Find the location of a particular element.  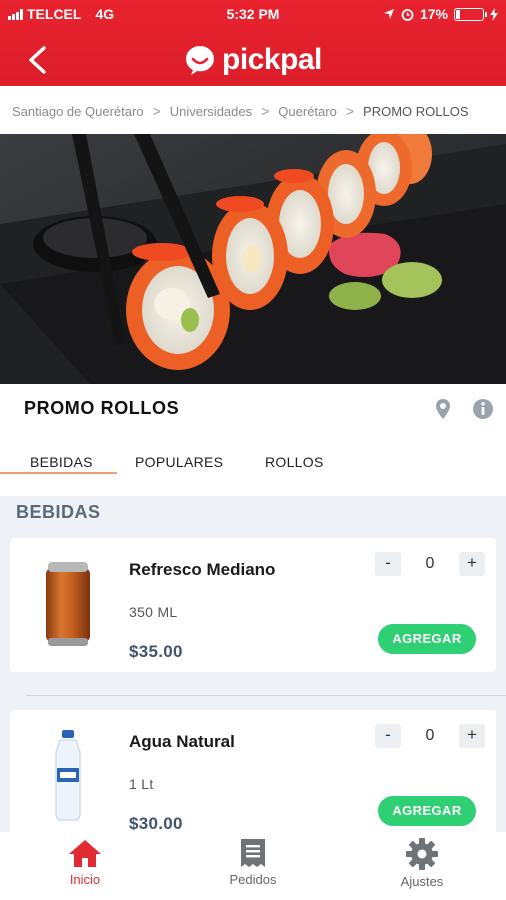

charging-bolt-icon is located at coordinates (494, 14).